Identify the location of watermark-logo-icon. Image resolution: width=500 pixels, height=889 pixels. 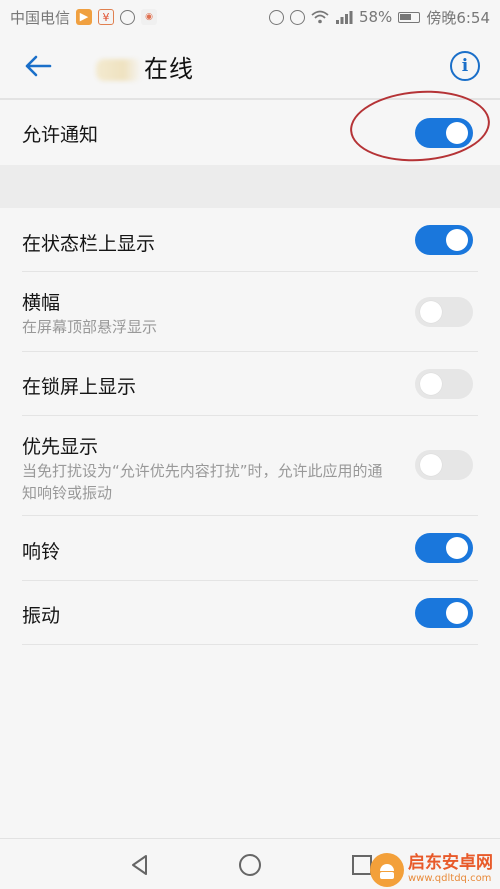
(387, 869).